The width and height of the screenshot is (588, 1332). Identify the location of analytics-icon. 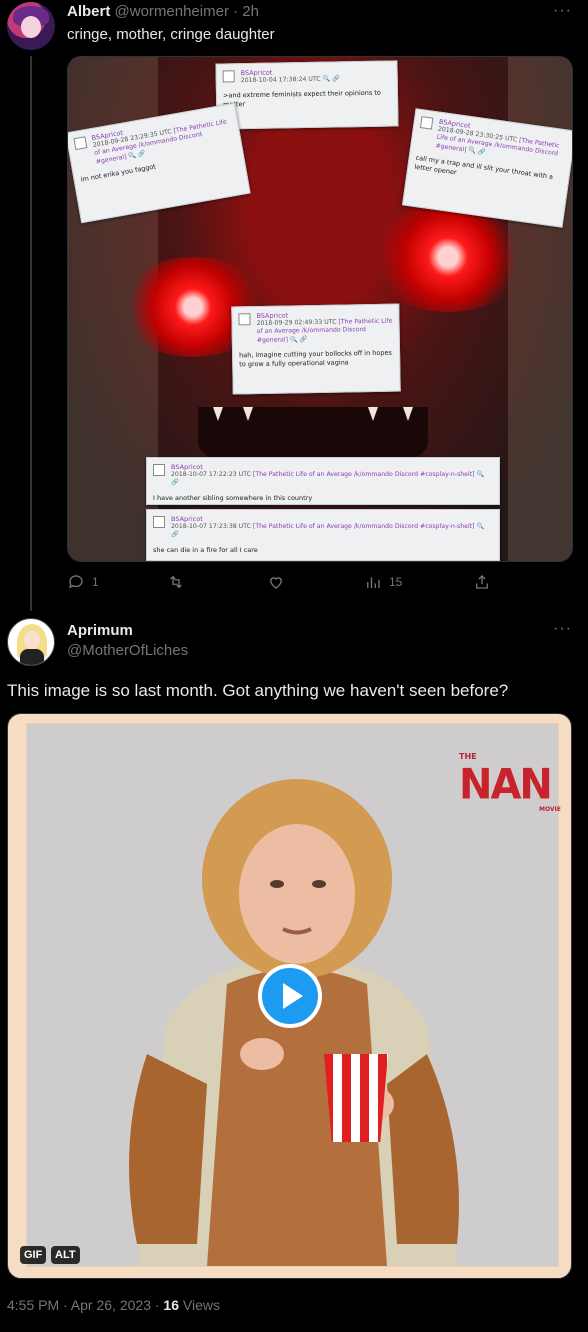
(373, 582).